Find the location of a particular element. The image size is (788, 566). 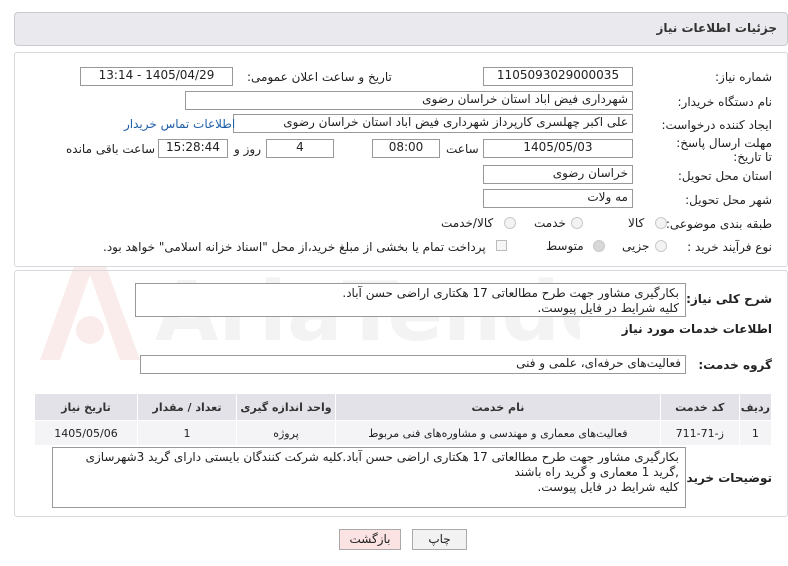

col-row-number: ردیف is located at coordinates (755, 407).